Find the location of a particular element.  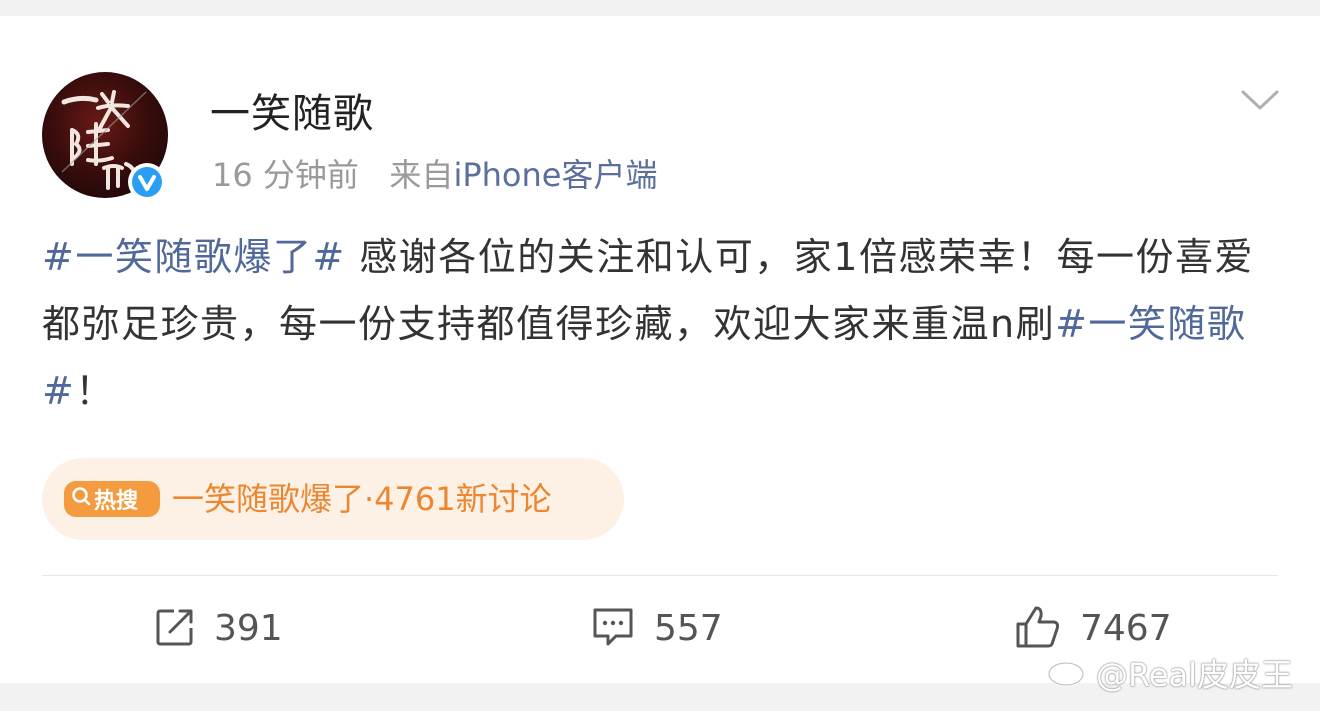

watermark-text: @Real皮皮王 is located at coordinates (1194, 675).